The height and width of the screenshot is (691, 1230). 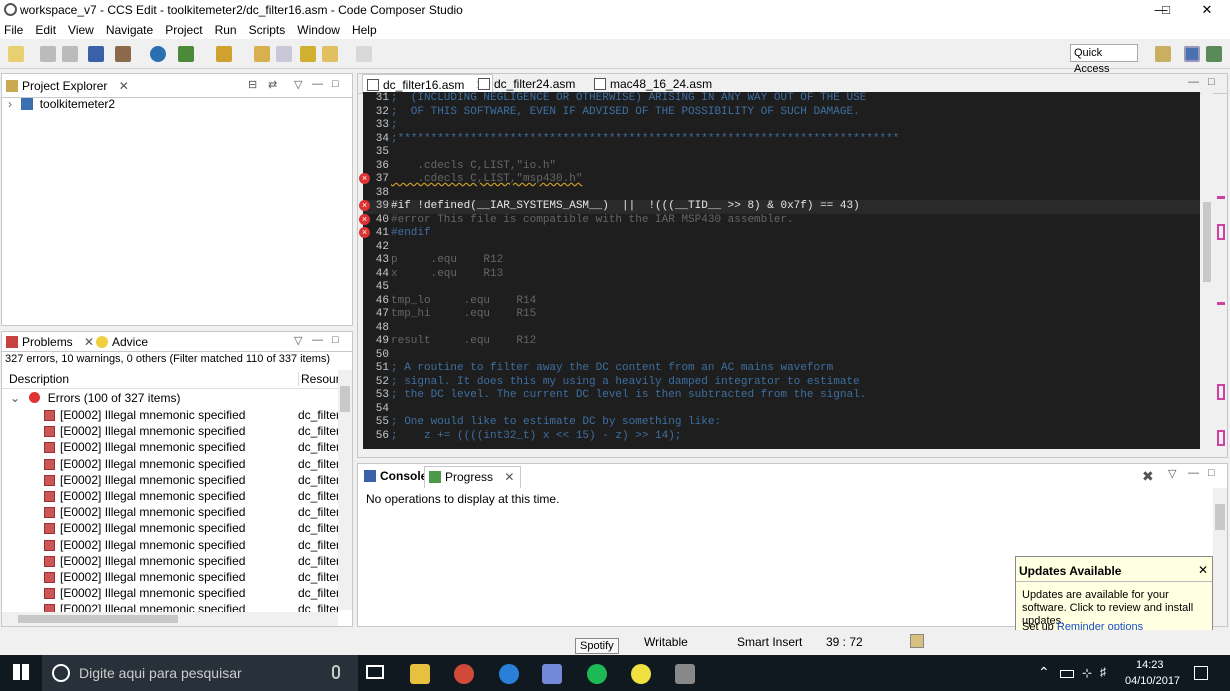 What do you see at coordinates (781, 342) in the screenshot?
I see `code-line: 49 result .equ R12` at bounding box center [781, 342].